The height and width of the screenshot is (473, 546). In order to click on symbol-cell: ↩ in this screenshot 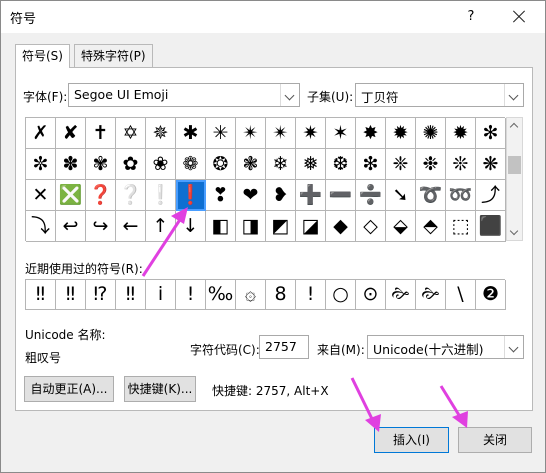, I will do `click(71, 226)`.